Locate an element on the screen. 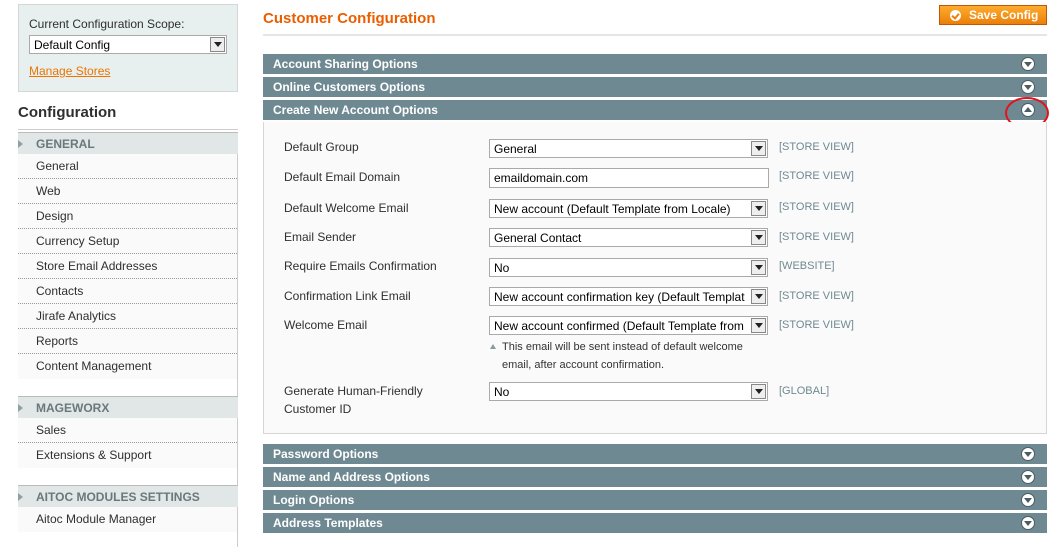 Image resolution: width=1062 pixels, height=547 pixels. confirmation-link-email-scope: [STORE VIEW] is located at coordinates (816, 296).